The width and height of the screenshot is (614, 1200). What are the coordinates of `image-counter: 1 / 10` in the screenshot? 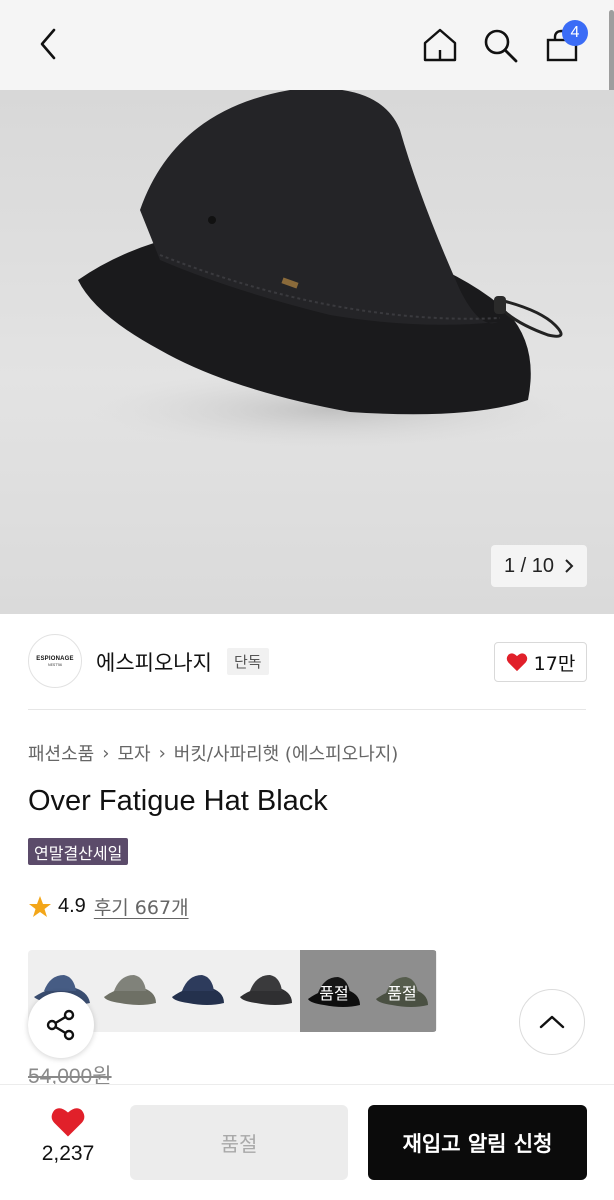 It's located at (539, 566).